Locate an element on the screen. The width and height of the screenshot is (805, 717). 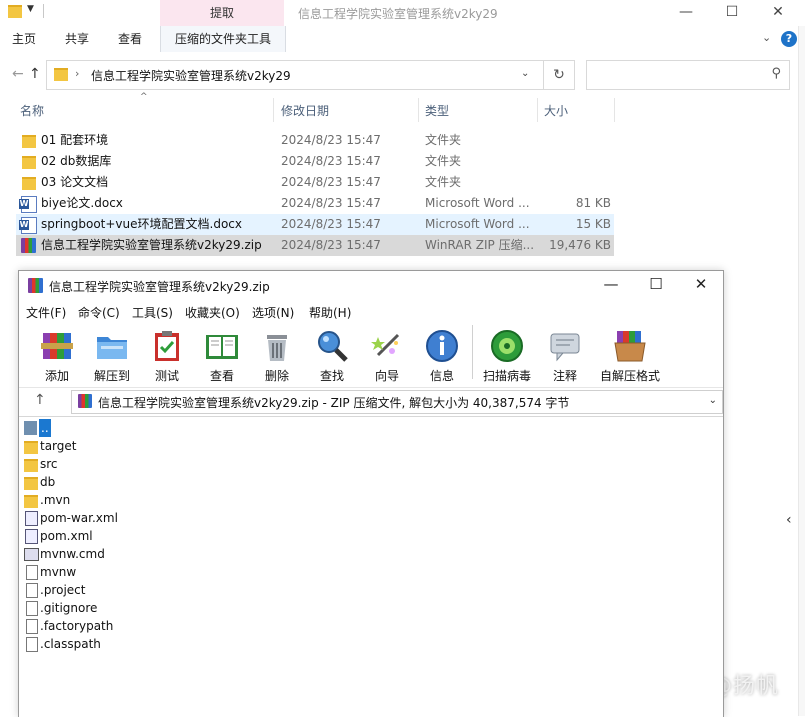
search-icon: ⚲ is located at coordinates (776, 73).